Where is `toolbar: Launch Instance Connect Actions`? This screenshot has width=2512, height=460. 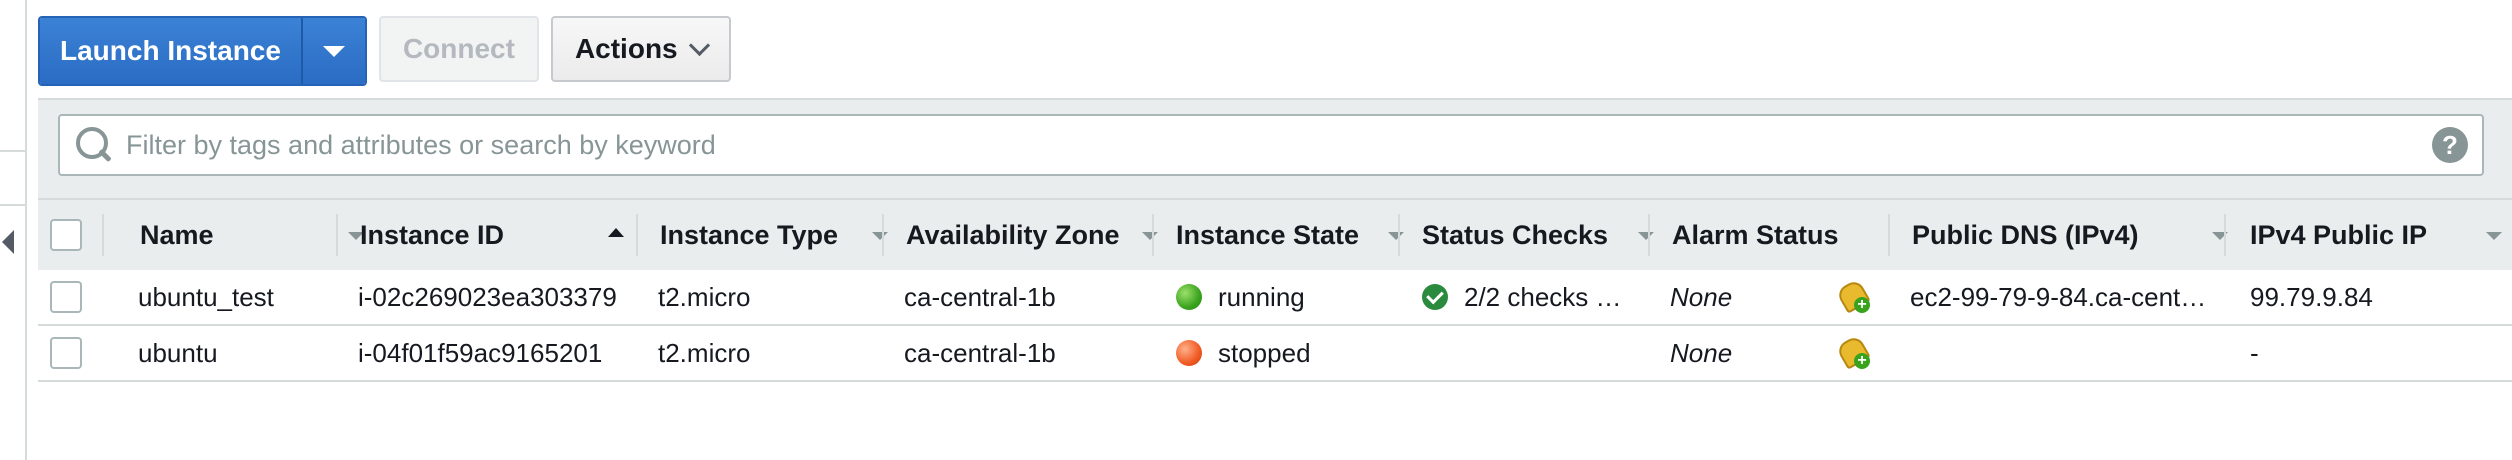 toolbar: Launch Instance Connect Actions is located at coordinates (384, 51).